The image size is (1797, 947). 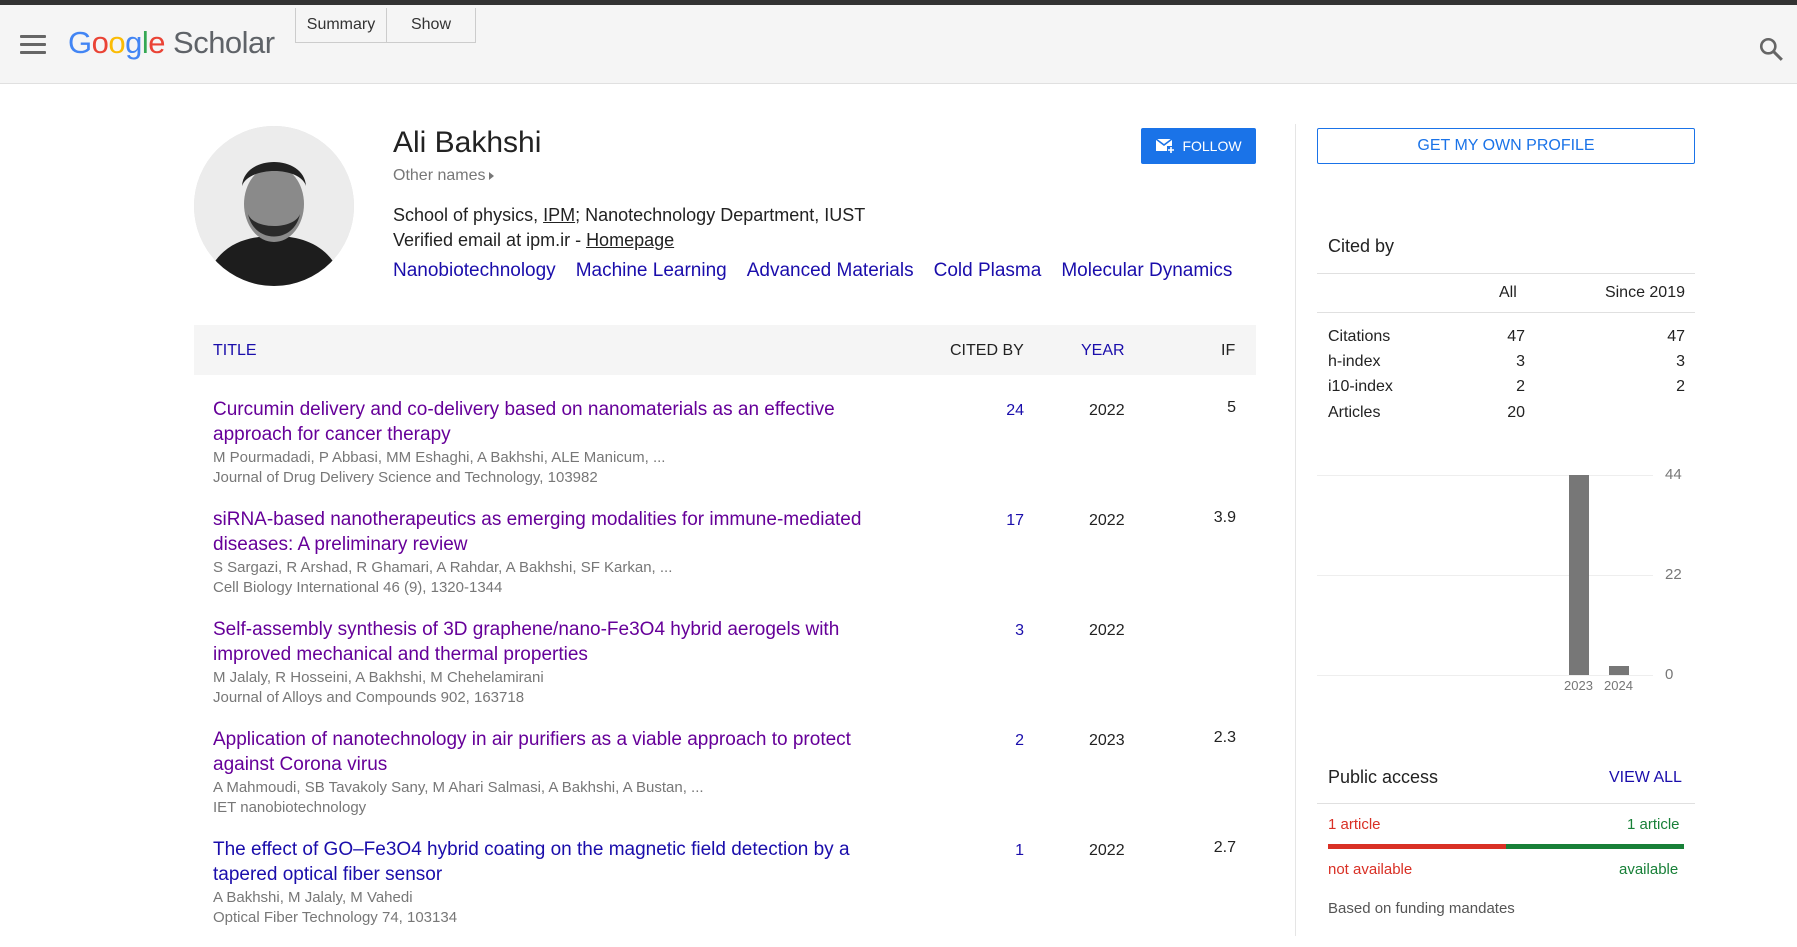 I want to click on stat-label: h-index, so click(x=1354, y=361).